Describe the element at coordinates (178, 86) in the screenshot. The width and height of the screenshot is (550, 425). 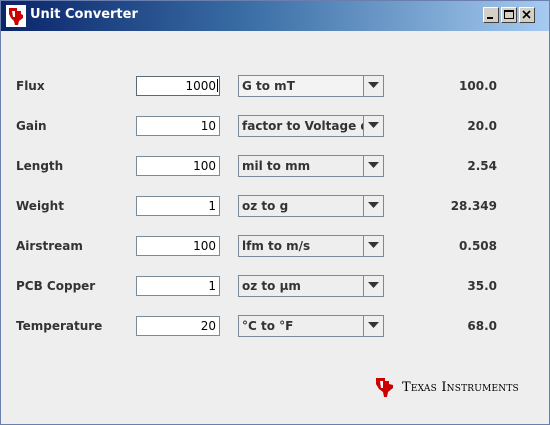
I see `flux-input` at that location.